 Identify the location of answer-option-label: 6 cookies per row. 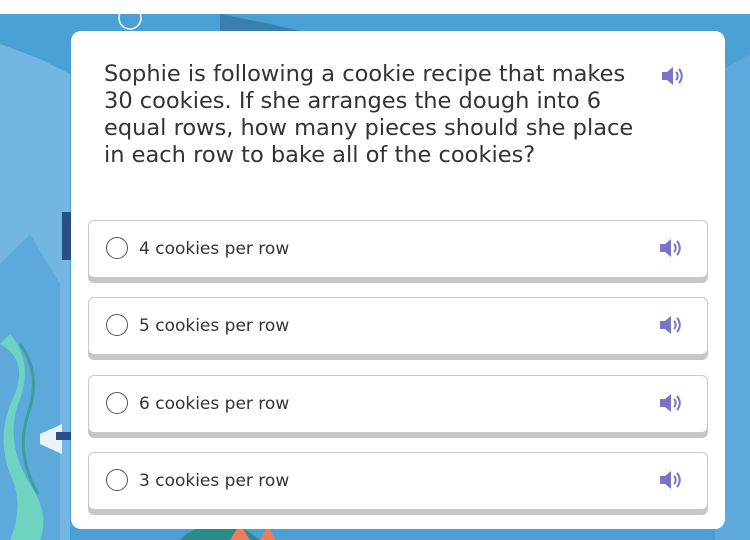
(214, 404).